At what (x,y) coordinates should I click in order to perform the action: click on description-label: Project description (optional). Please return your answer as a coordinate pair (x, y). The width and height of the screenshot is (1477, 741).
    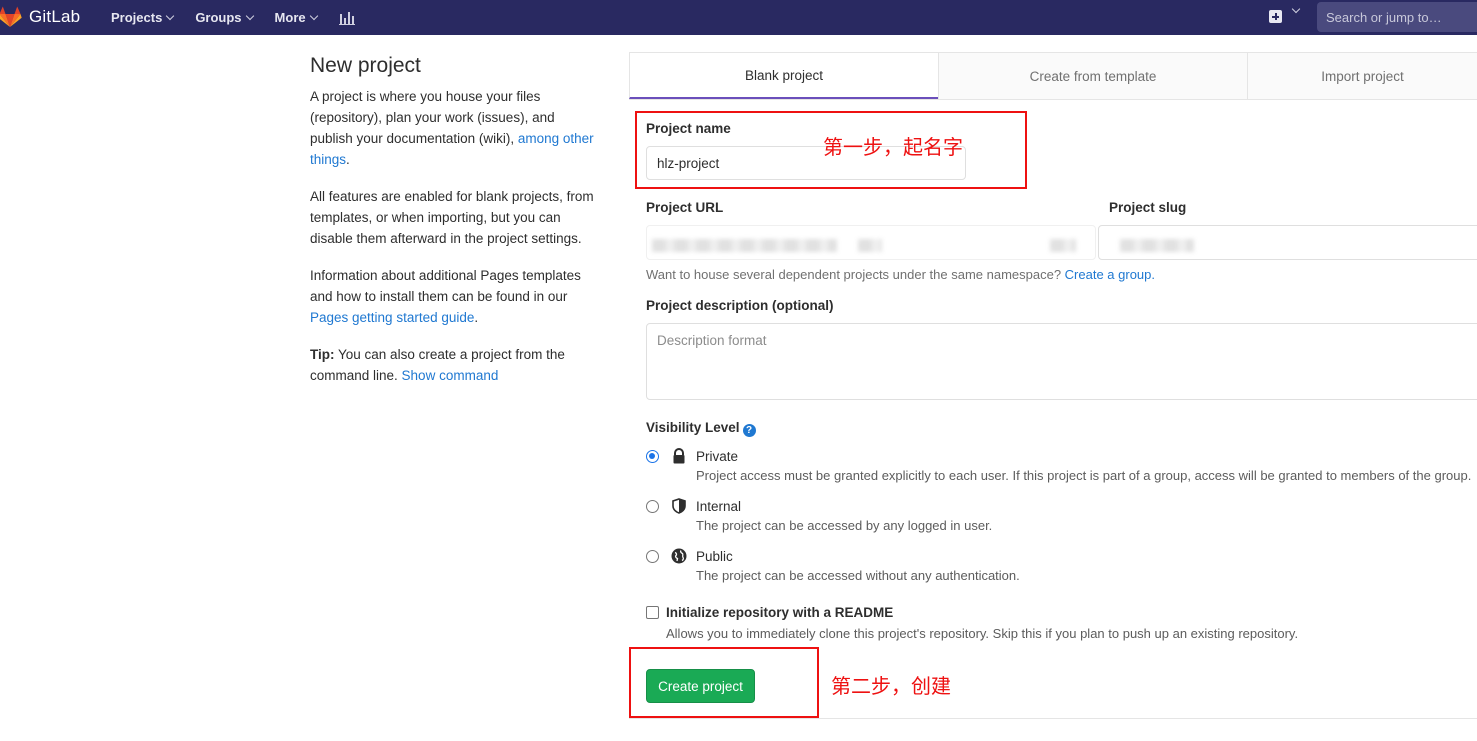
    Looking at the image, I should click on (740, 305).